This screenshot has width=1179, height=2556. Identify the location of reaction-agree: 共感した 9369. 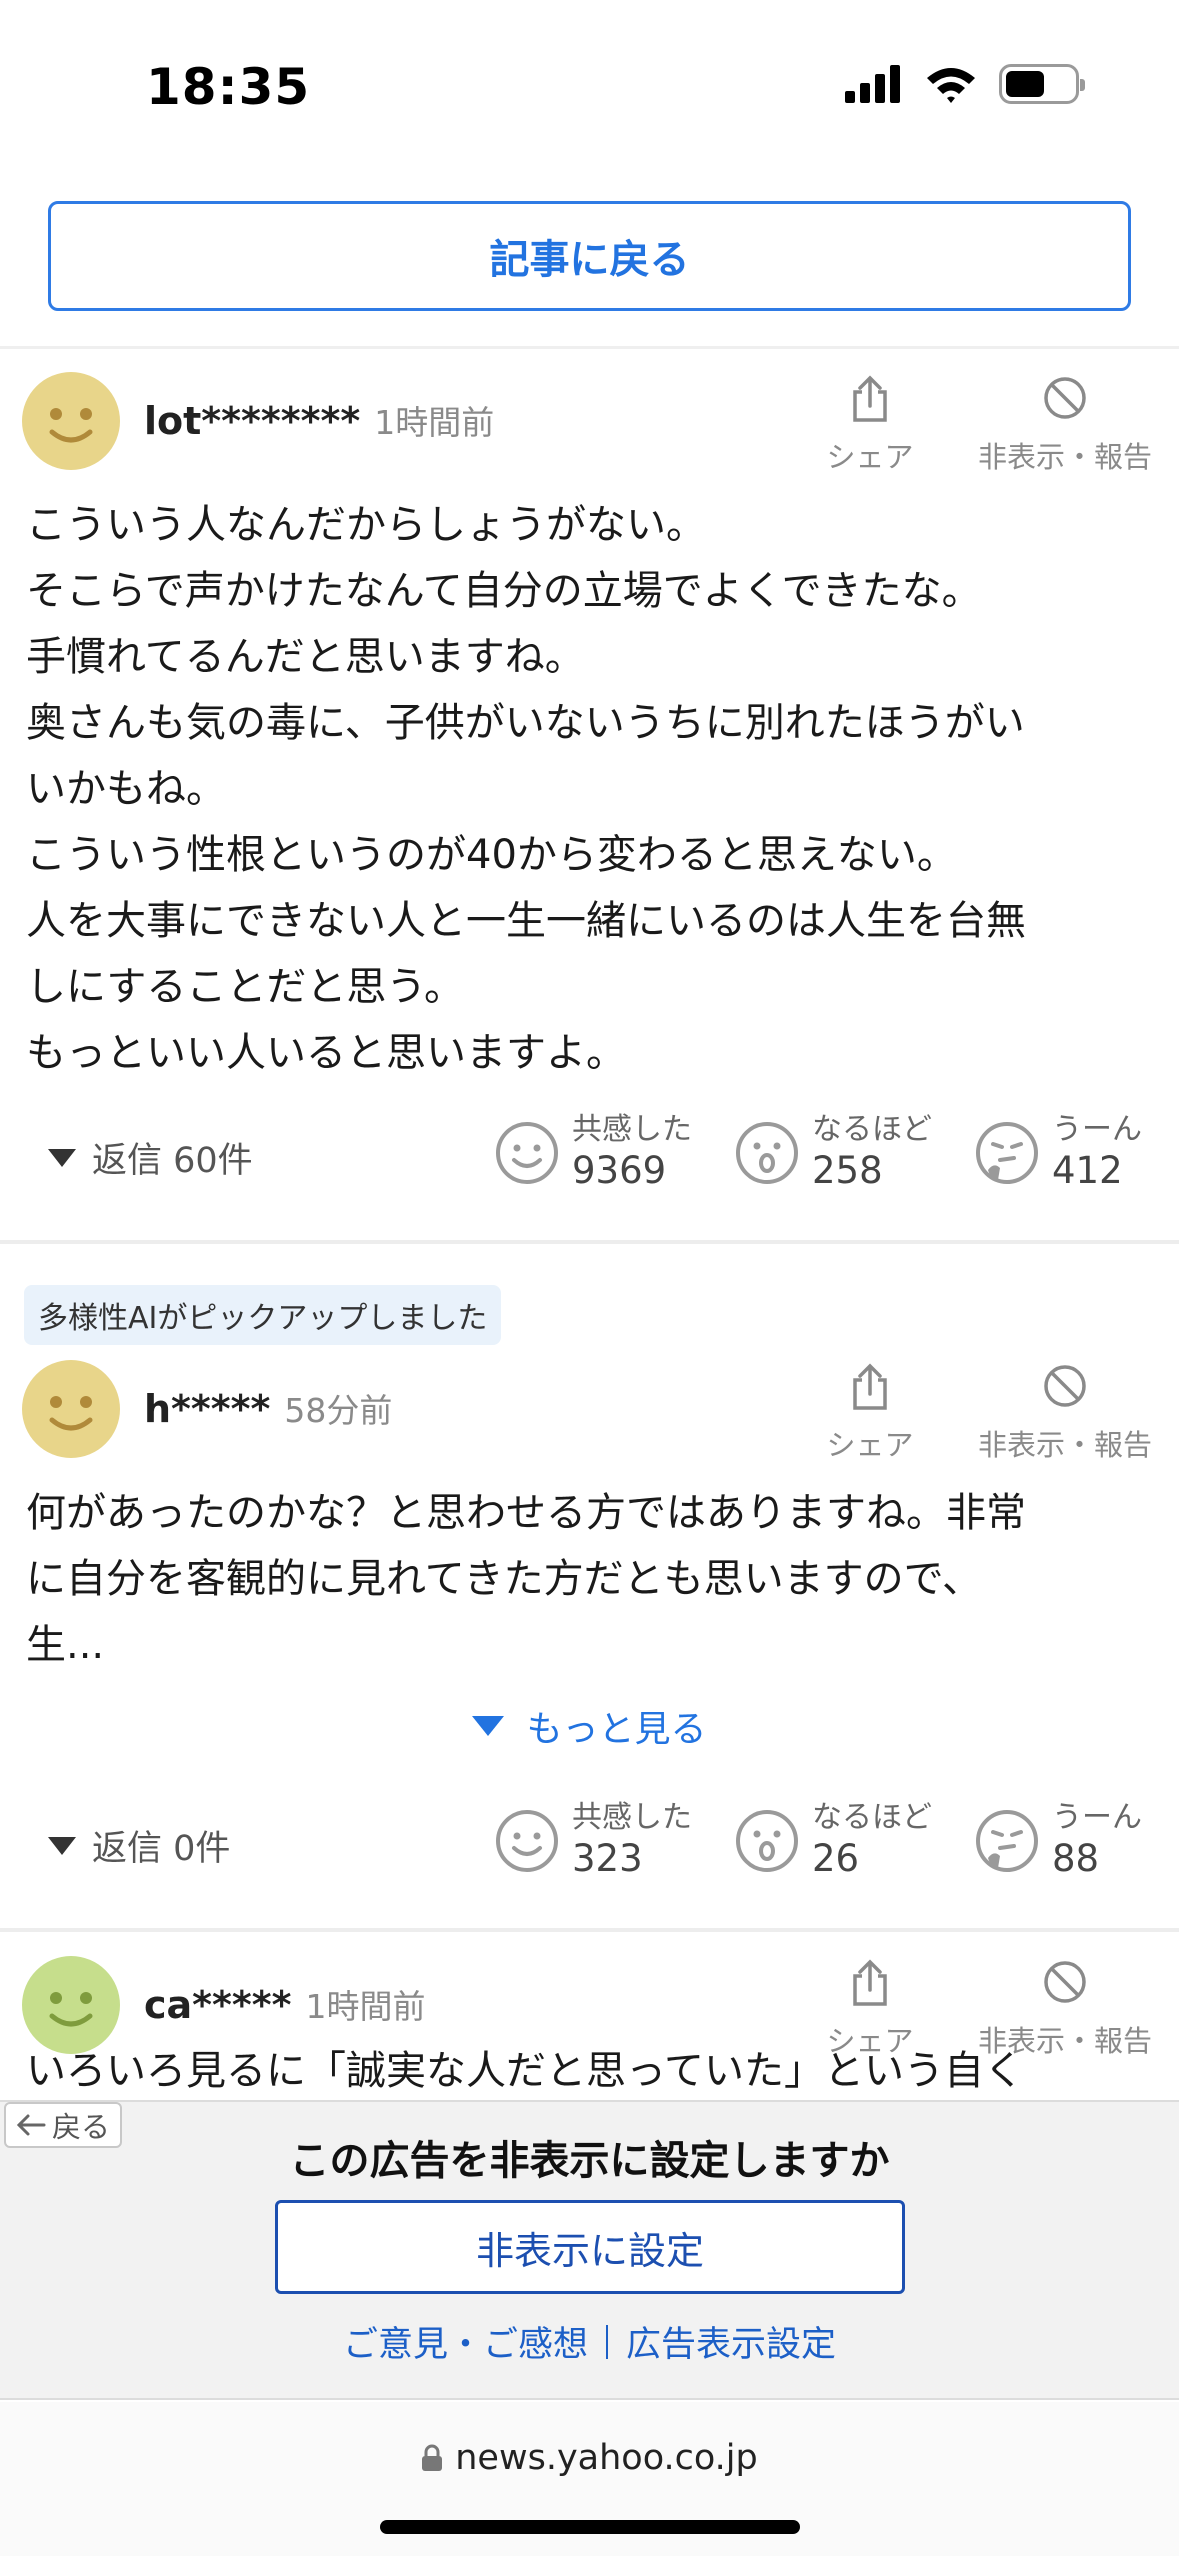
(593, 1153).